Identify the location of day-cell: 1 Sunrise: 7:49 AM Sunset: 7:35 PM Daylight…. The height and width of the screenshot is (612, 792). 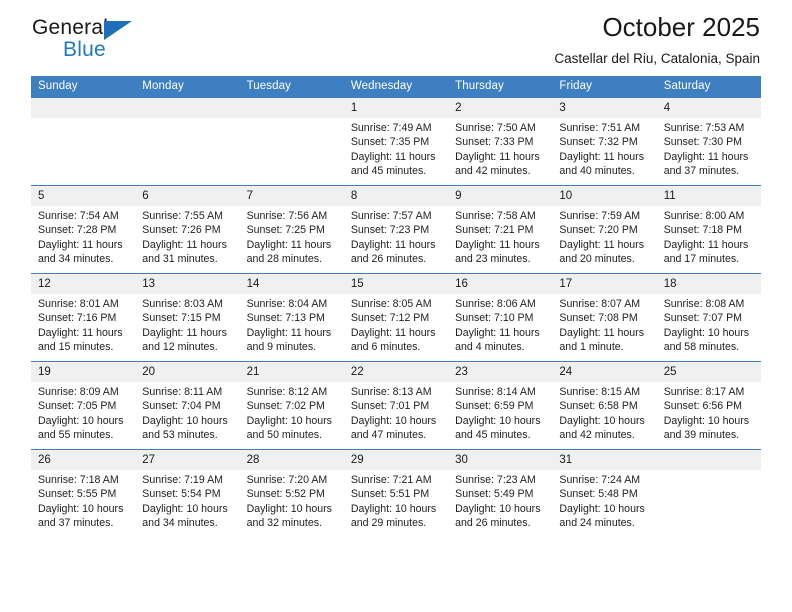
(396, 141).